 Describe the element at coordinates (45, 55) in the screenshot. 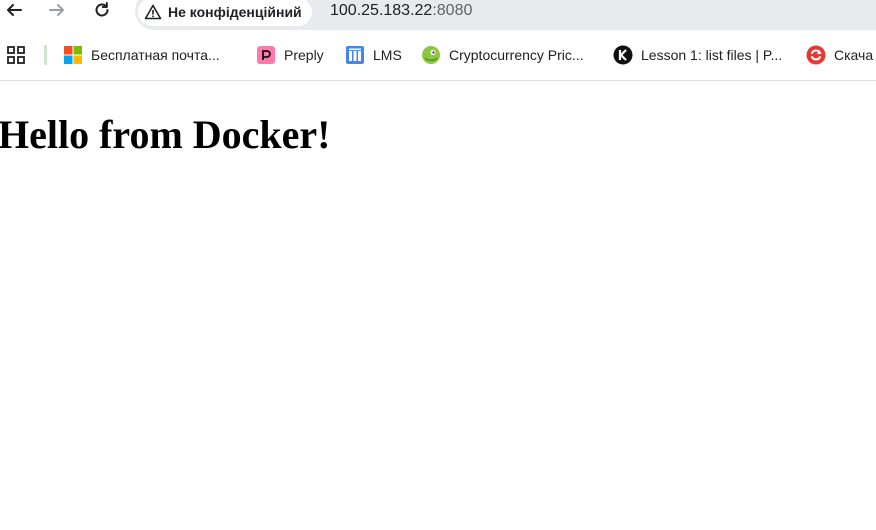

I see `bookmarks-separator` at that location.